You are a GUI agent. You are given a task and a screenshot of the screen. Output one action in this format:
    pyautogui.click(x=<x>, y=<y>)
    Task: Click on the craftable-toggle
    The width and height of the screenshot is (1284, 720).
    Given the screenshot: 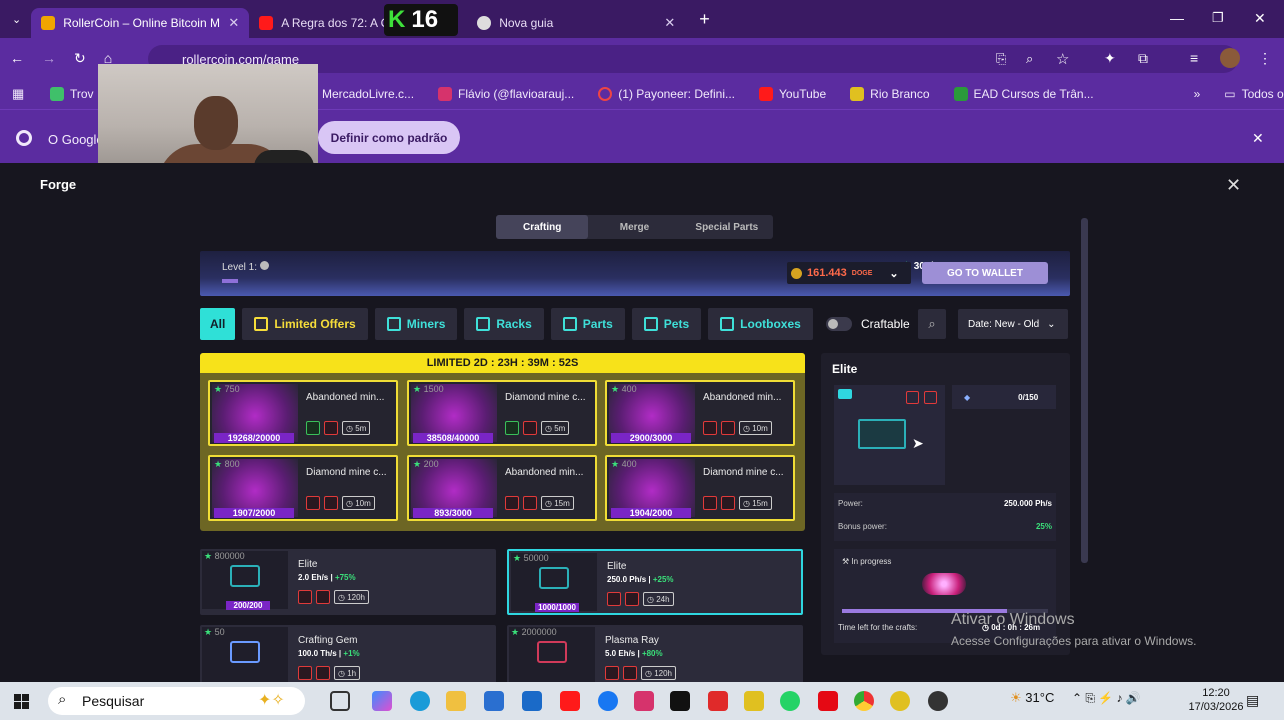 What is the action you would take?
    pyautogui.click(x=839, y=324)
    